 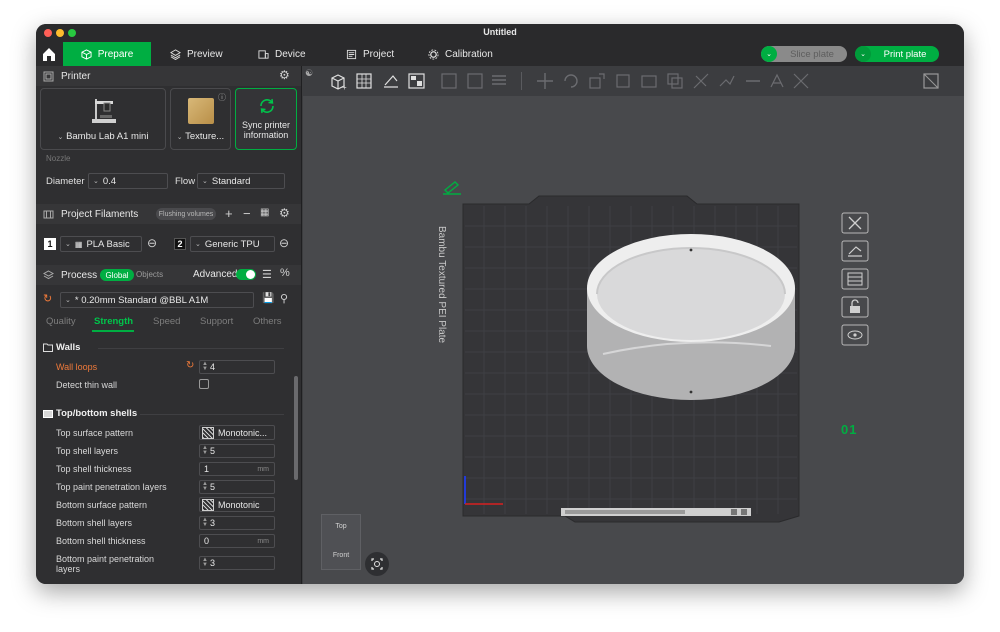 I want to click on filament-2-select: ⌄ Generic TPU, so click(x=232, y=244).